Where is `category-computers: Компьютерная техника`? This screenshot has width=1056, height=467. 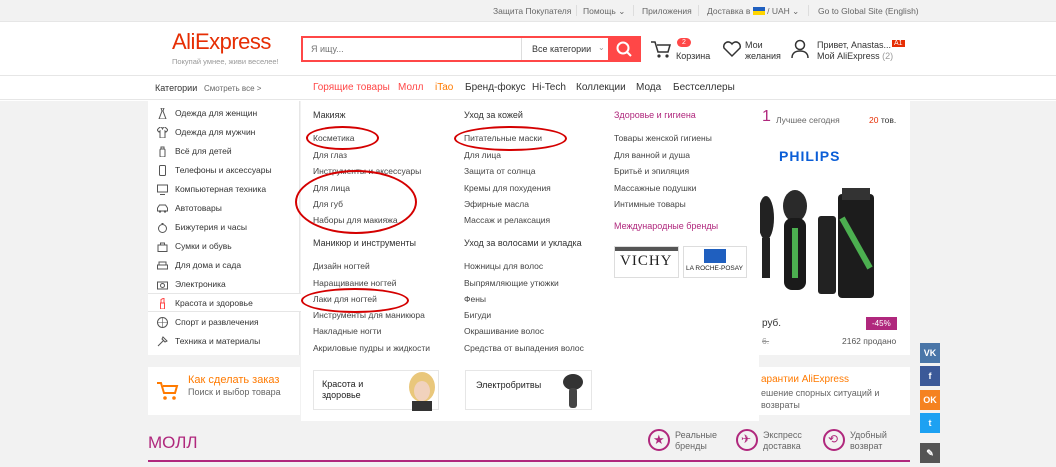 category-computers: Компьютерная техника is located at coordinates (224, 189).